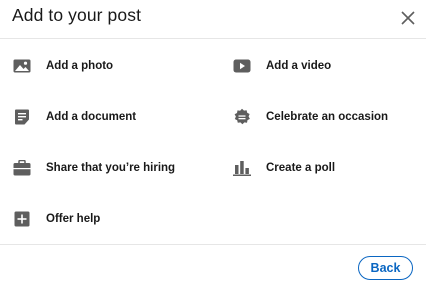 The height and width of the screenshot is (288, 426). What do you see at coordinates (91, 117) in the screenshot?
I see `add-document-label: Add a document` at bounding box center [91, 117].